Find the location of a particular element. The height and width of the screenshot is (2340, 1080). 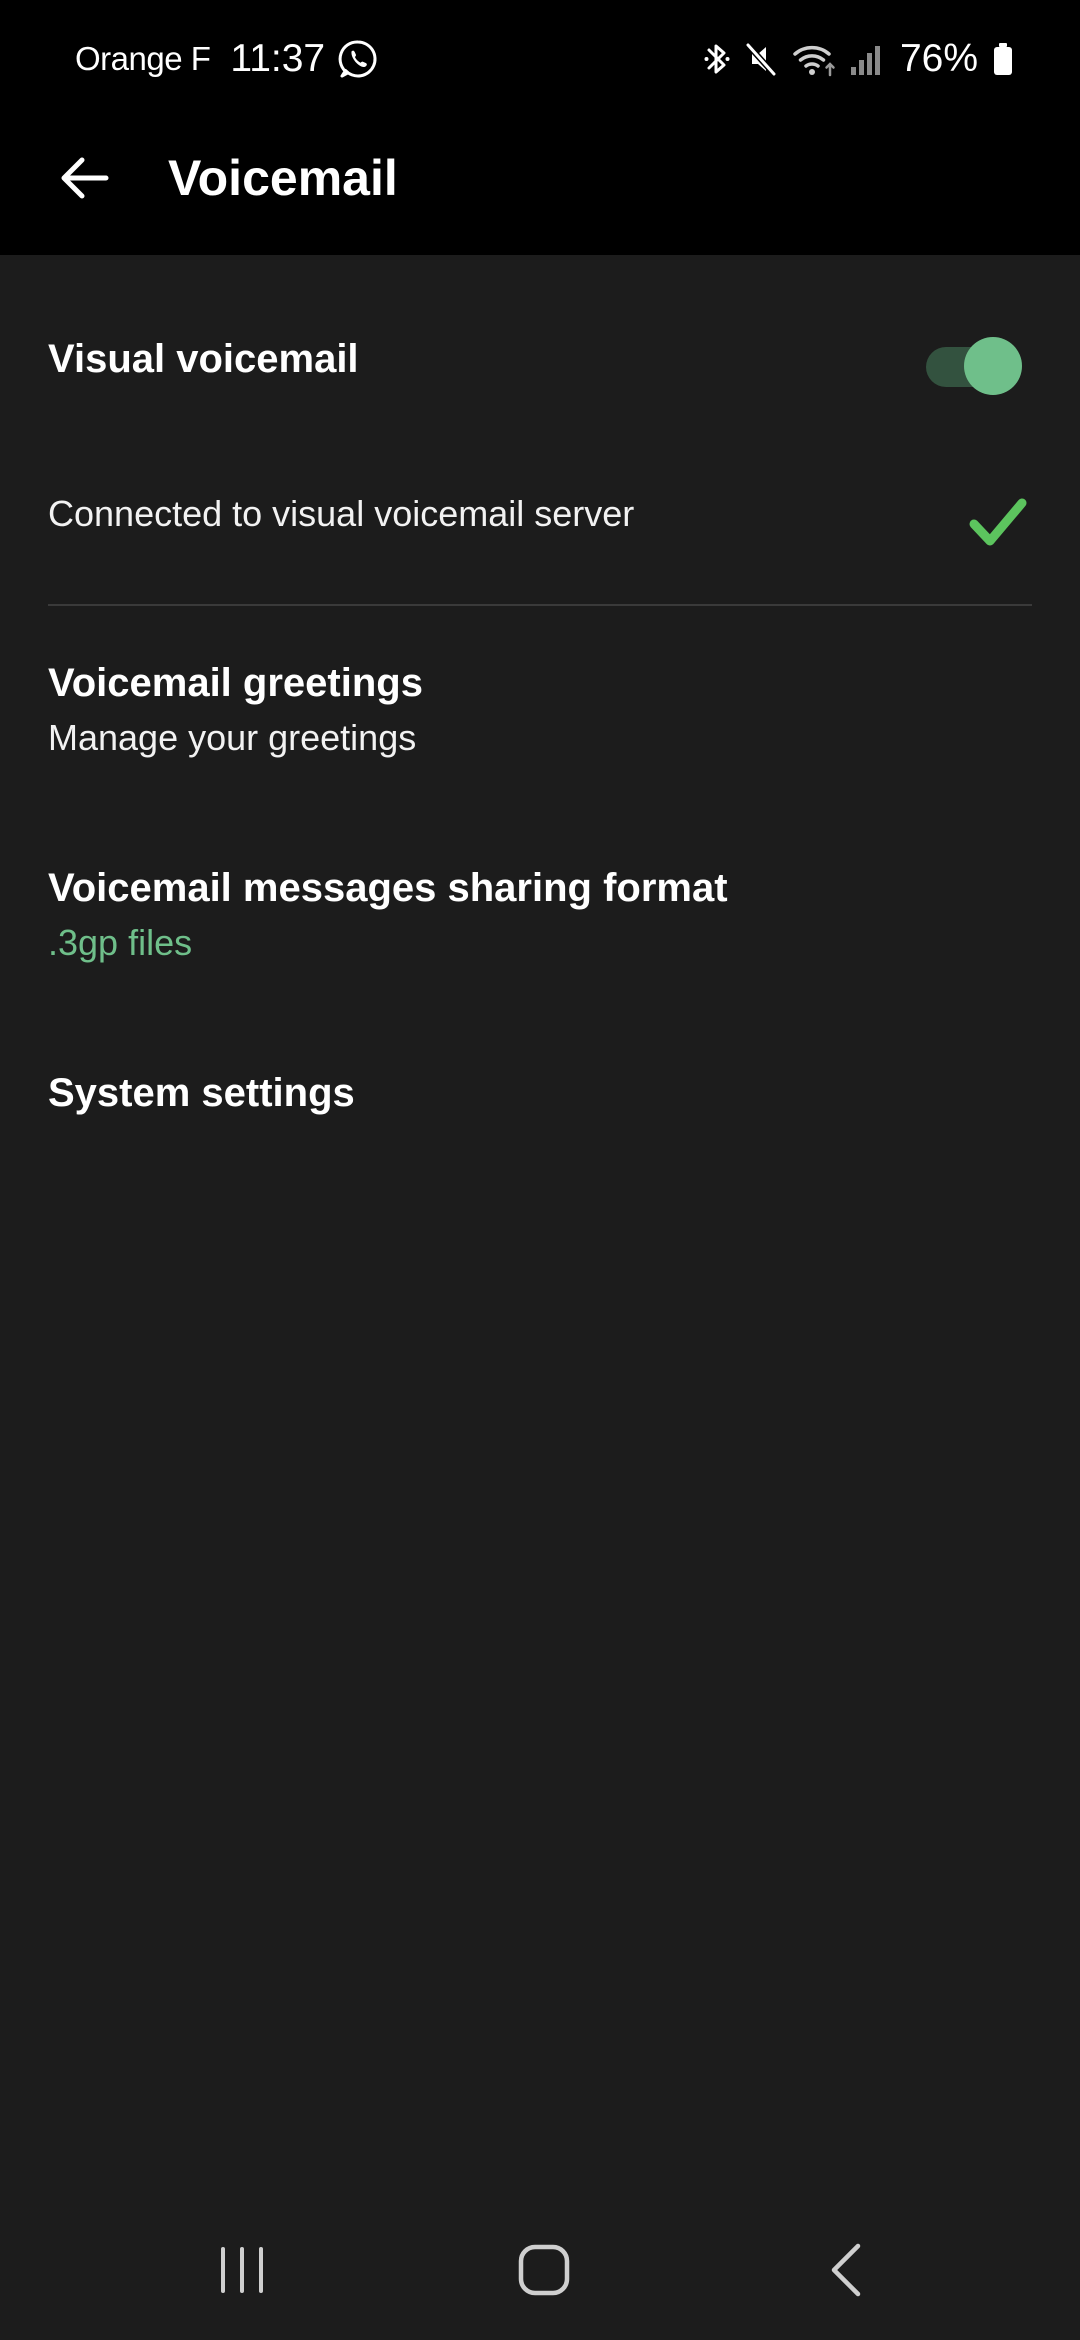

check-icon is located at coordinates (998, 522).